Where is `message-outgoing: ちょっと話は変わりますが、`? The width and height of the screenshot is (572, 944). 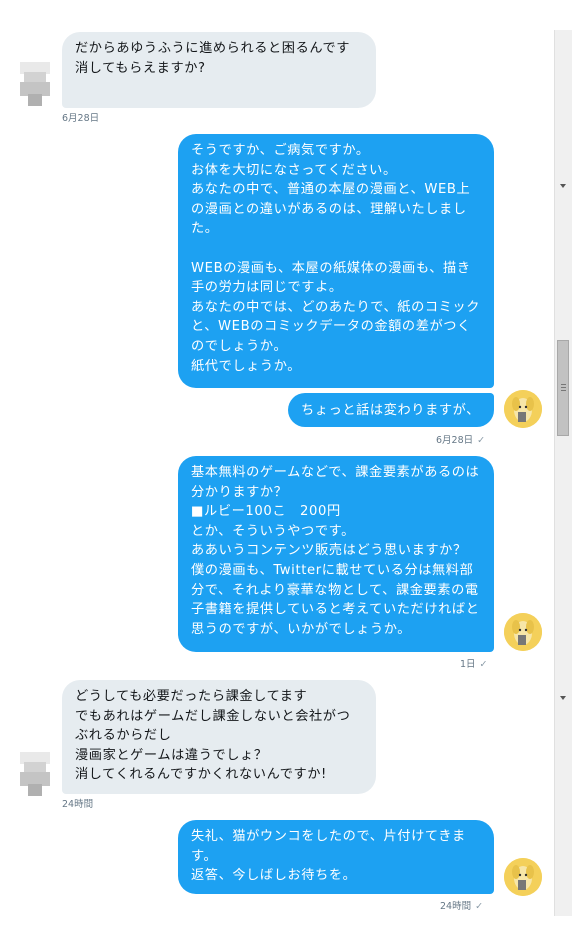 message-outgoing: ちょっと話は変わりますが、 is located at coordinates (391, 410).